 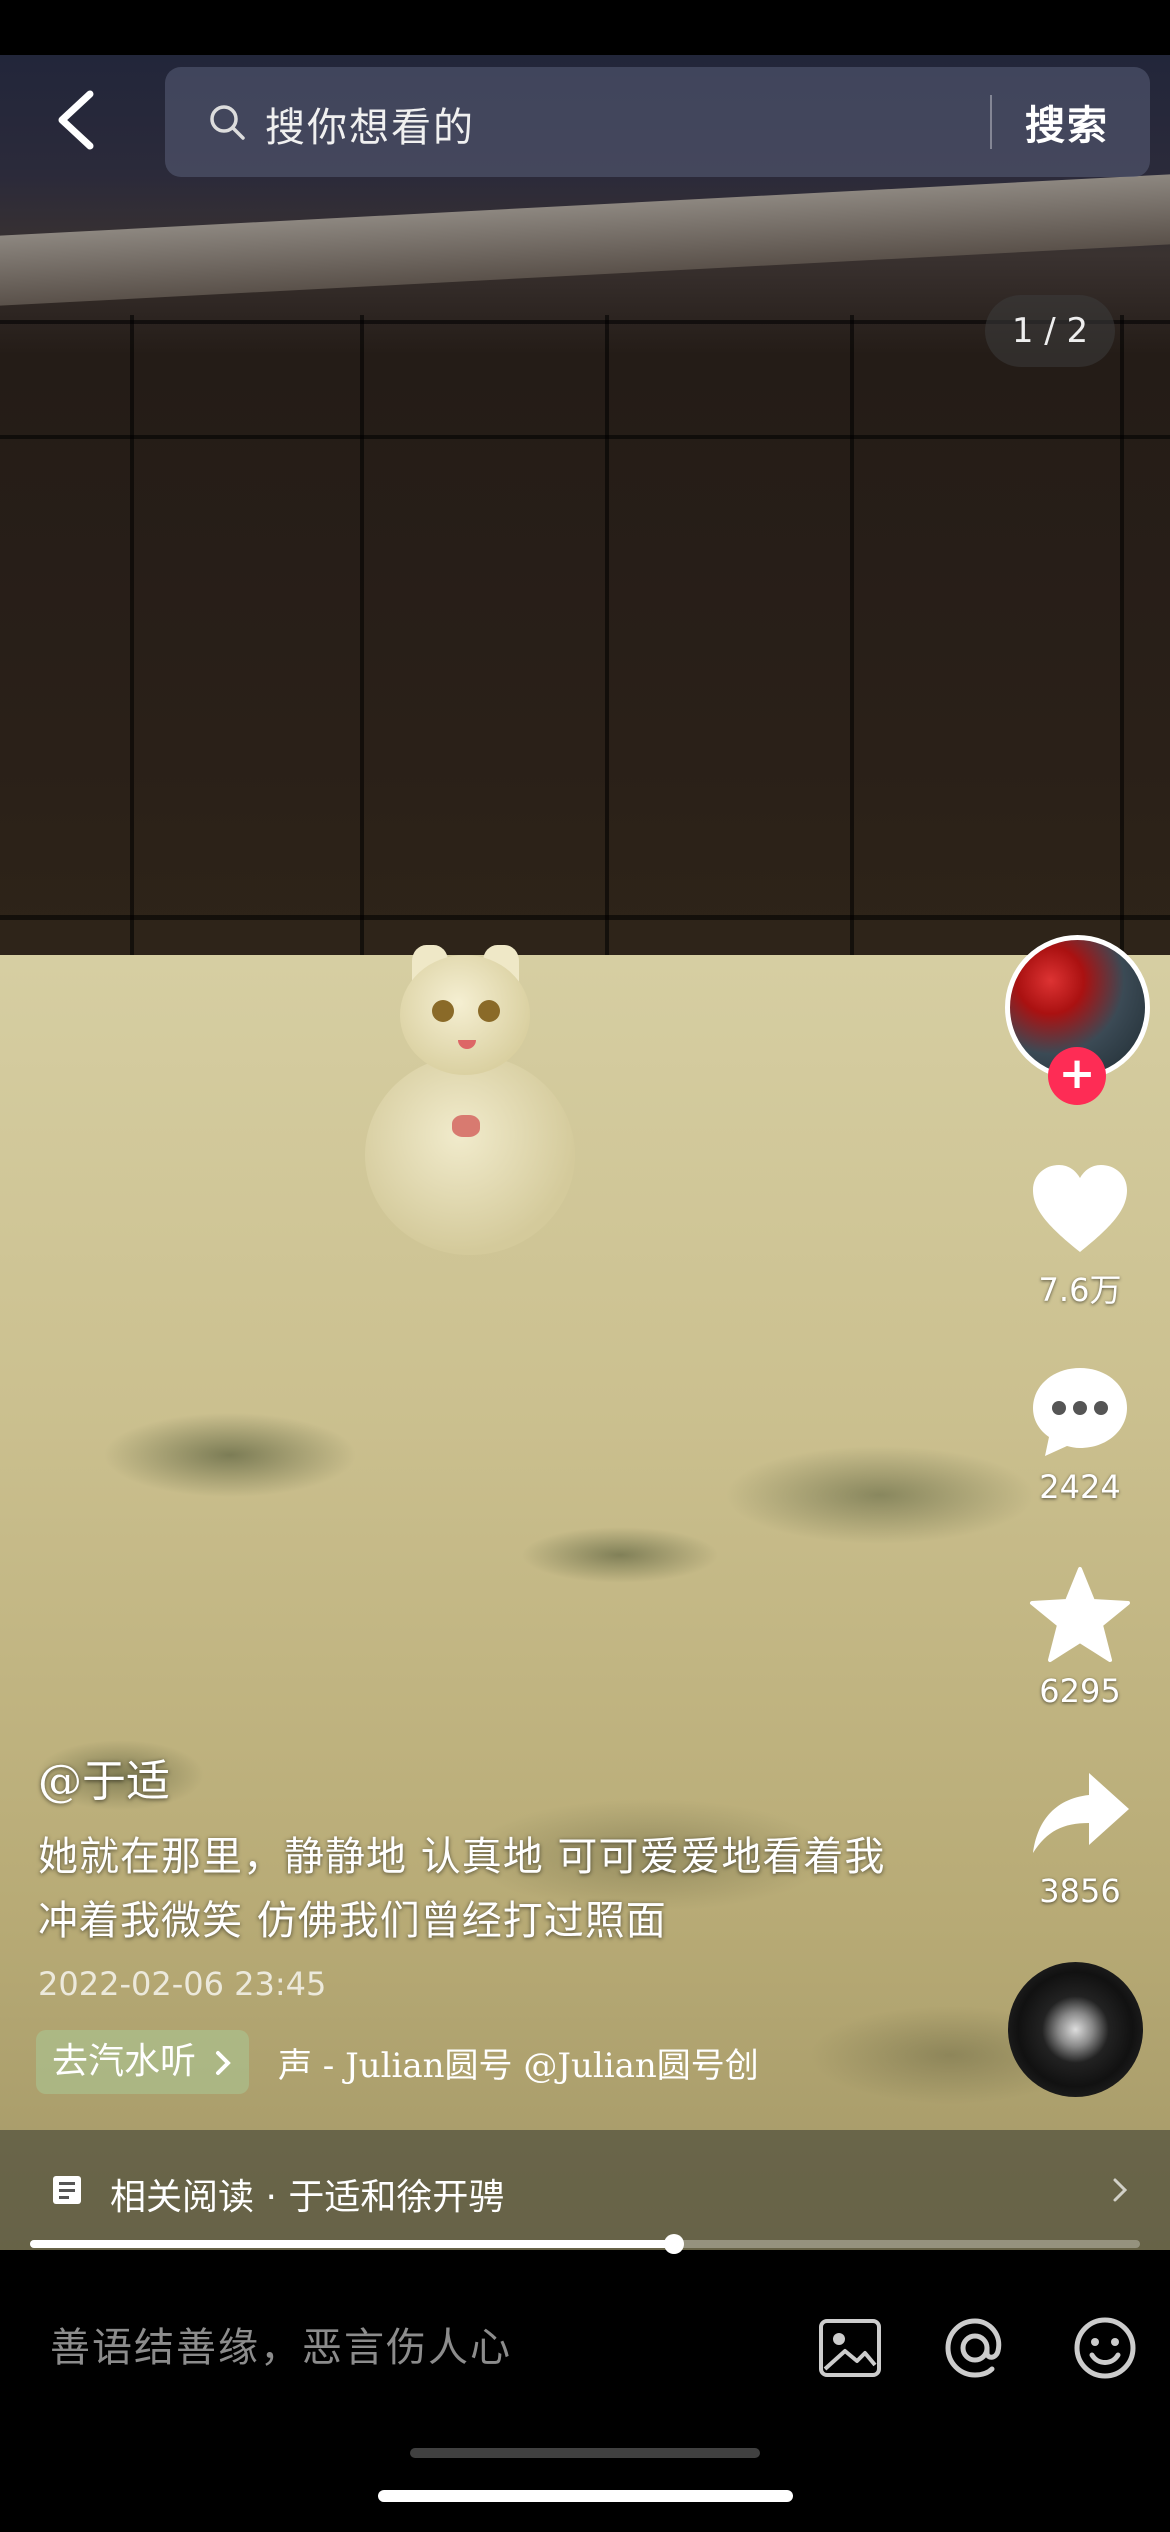 I want to click on comment-button, so click(x=1080, y=1412).